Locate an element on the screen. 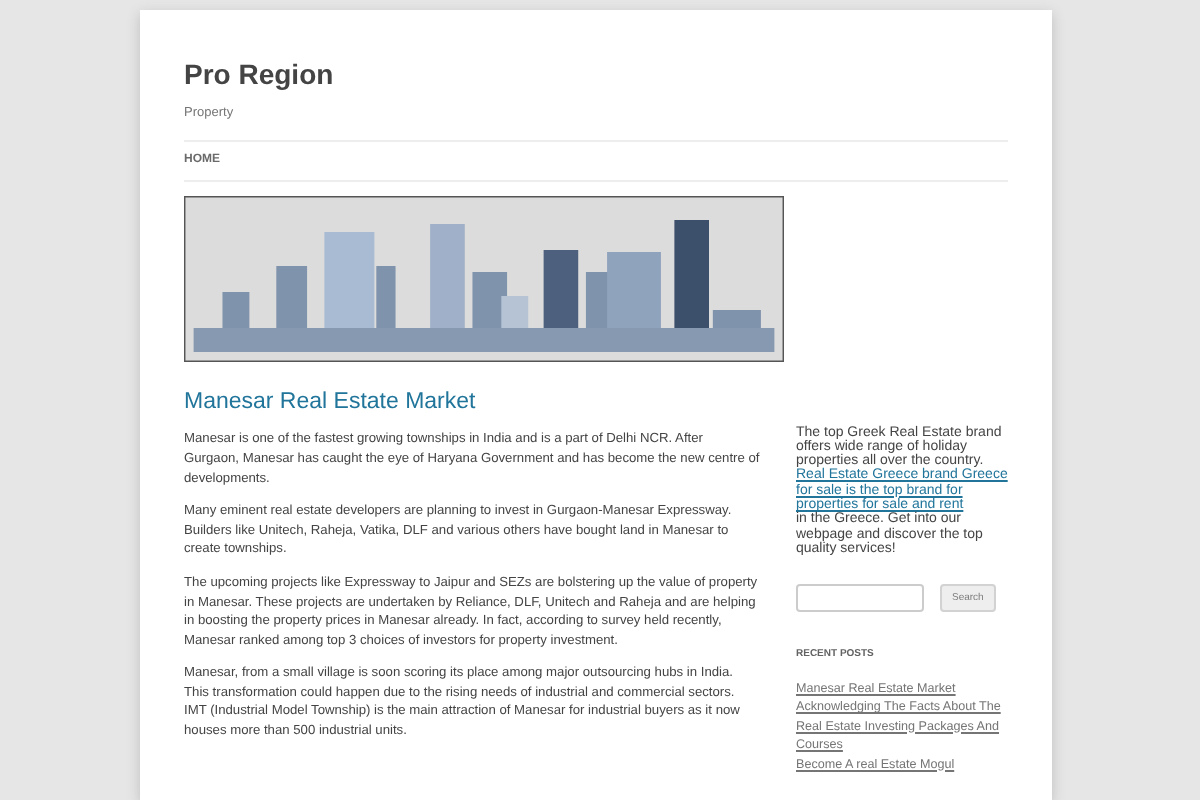 The height and width of the screenshot is (800, 1200). search-field is located at coordinates (860, 598).